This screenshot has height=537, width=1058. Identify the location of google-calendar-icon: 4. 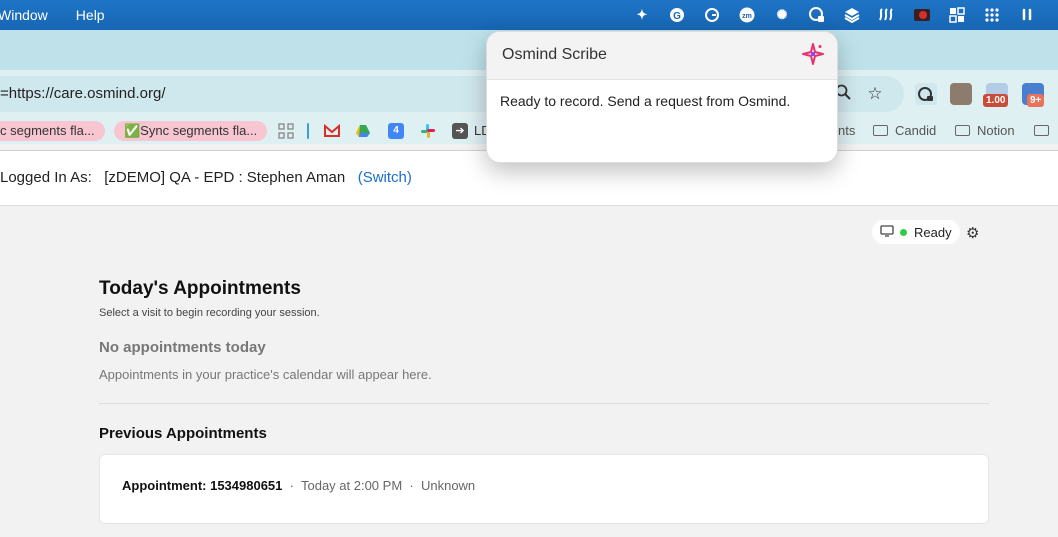
(396, 131).